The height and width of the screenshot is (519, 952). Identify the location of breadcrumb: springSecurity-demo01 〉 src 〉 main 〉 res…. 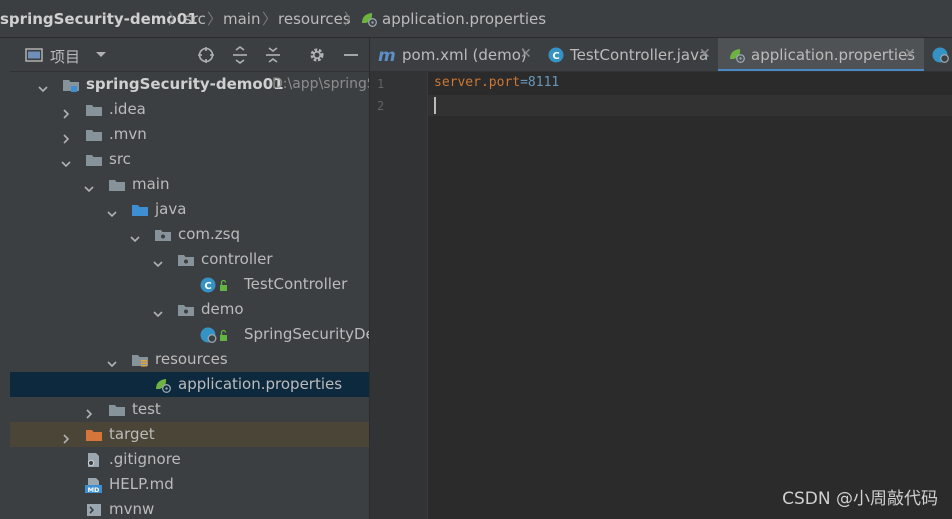
(476, 19).